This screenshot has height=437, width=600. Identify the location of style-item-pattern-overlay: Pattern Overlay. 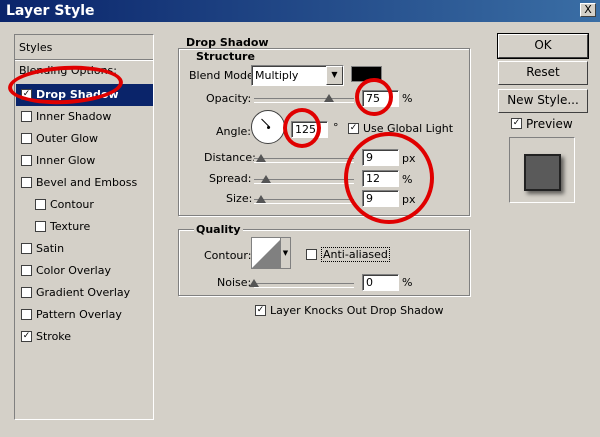
(84, 315).